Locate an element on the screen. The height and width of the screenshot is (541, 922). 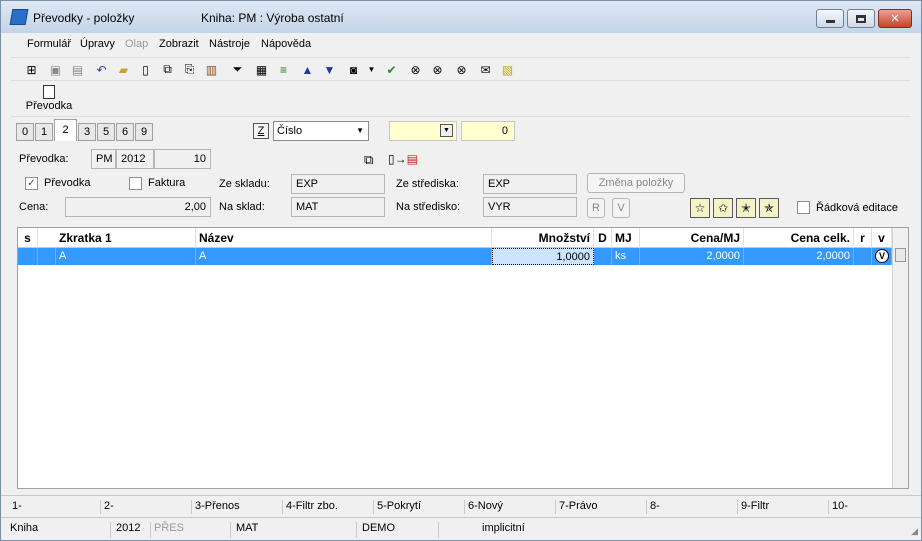
notepad-icon: ▧ is located at coordinates (507, 69).